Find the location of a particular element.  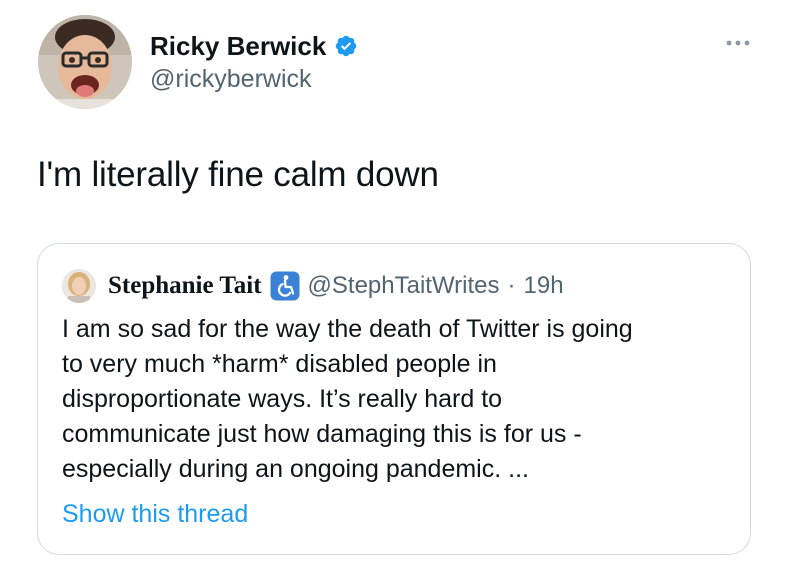

author-display-name: Ricky Berwick is located at coordinates (238, 46).